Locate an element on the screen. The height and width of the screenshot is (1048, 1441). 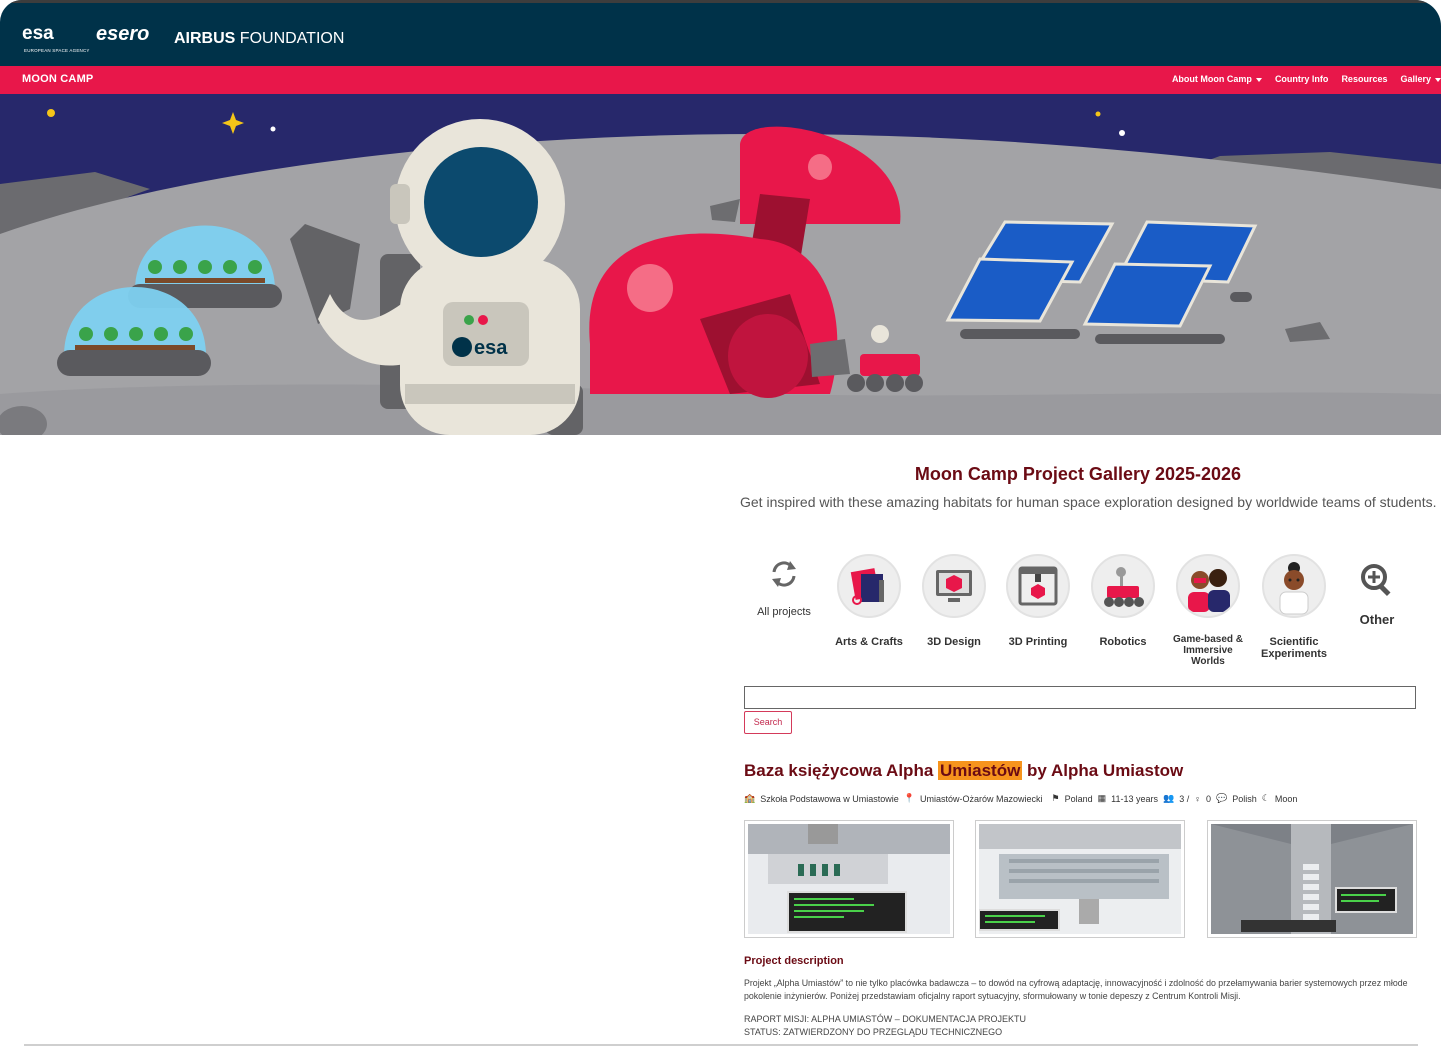
3d-design-icon is located at coordinates (954, 586).